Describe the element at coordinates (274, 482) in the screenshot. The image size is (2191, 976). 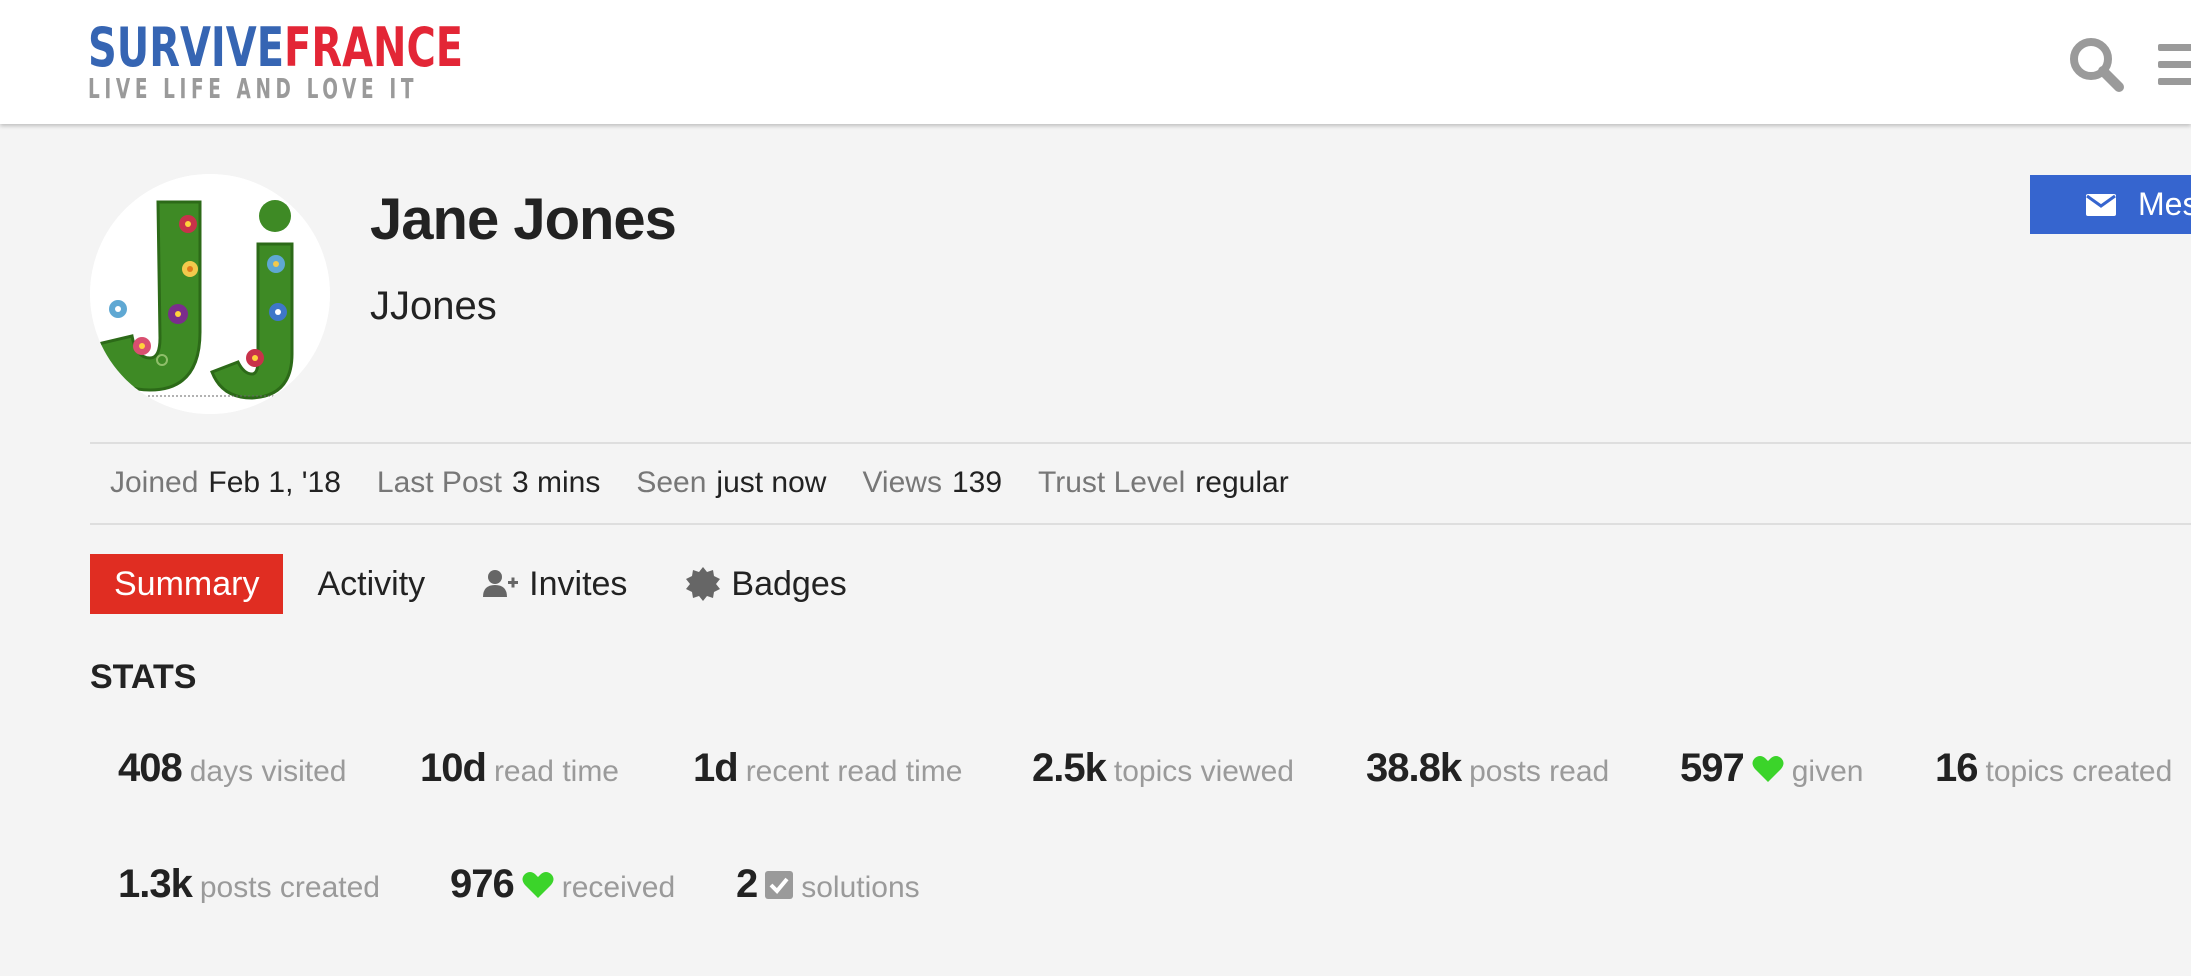
I see `meta-value: Feb 1, '18` at that location.